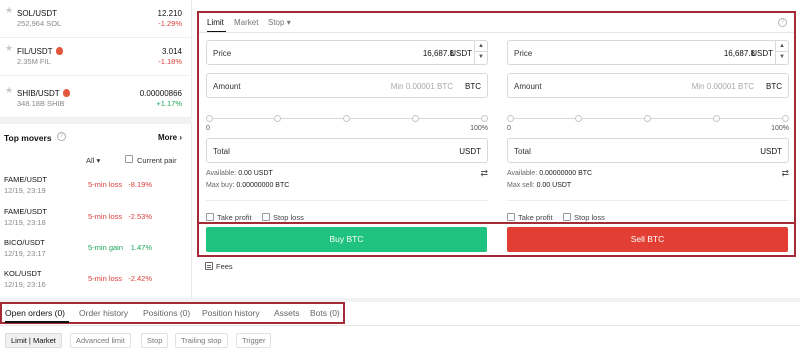 Image resolution: width=800 pixels, height=358 pixels. I want to click on max-buy: Max buy: 0.00000000 BTC, so click(247, 185).